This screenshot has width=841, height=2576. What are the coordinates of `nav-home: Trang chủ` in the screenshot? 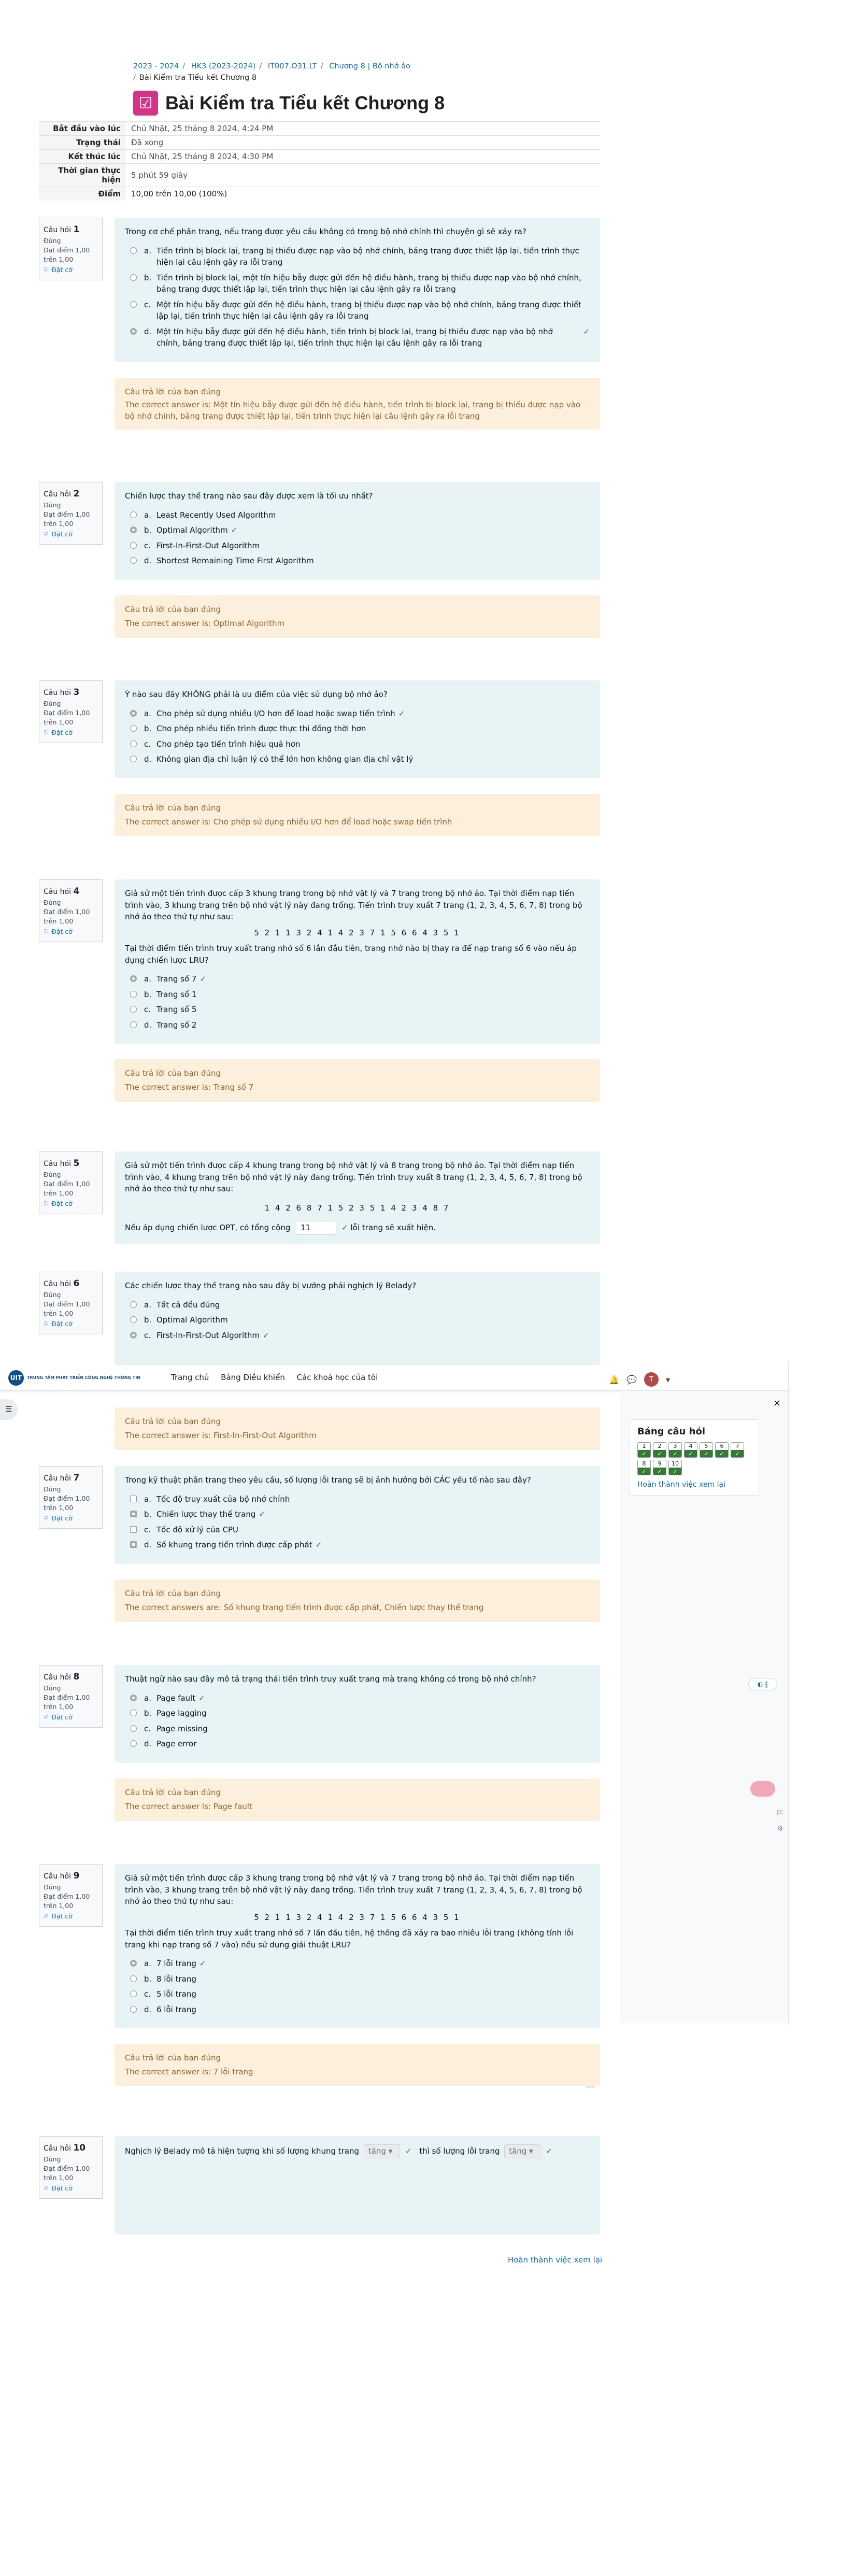 It's located at (190, 1377).